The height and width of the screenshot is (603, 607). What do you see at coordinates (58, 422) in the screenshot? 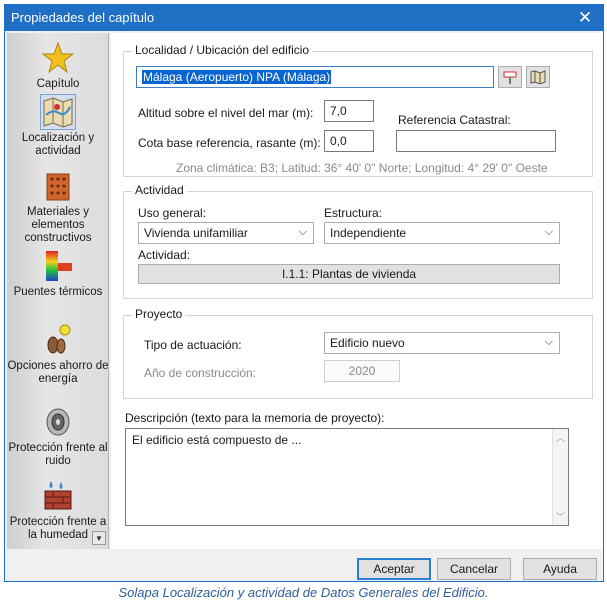
I see `speaker-icon` at bounding box center [58, 422].